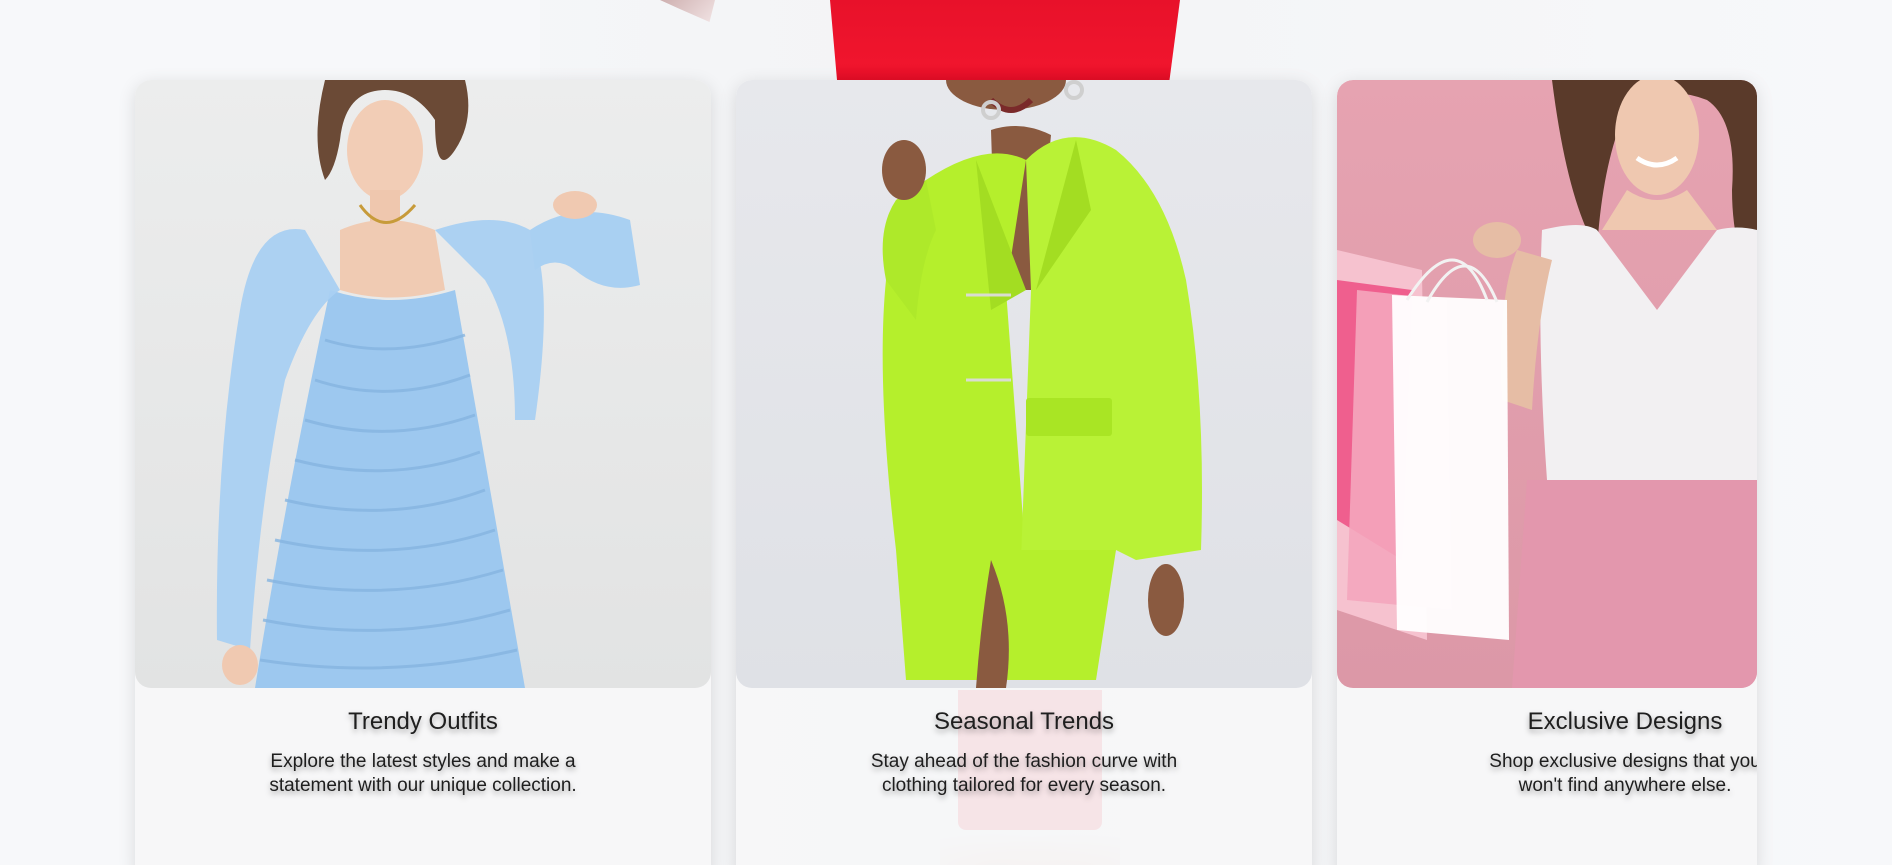 Image resolution: width=1892 pixels, height=865 pixels. What do you see at coordinates (1024, 721) in the screenshot?
I see `card-title: Seasonal Trends` at bounding box center [1024, 721].